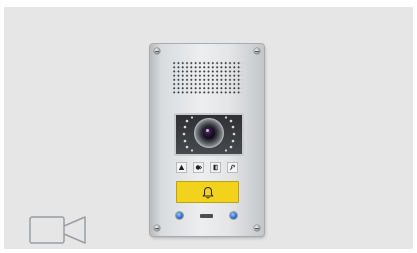 This screenshot has width=417, height=253. What do you see at coordinates (232, 167) in the screenshot?
I see `hearing-loop-icon` at bounding box center [232, 167].